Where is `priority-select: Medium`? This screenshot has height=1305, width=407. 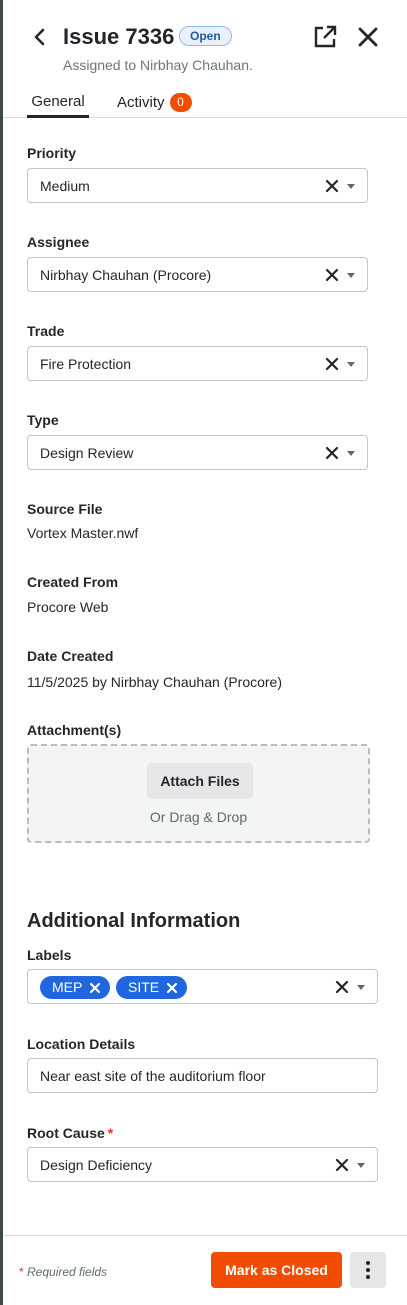 priority-select: Medium is located at coordinates (197, 185).